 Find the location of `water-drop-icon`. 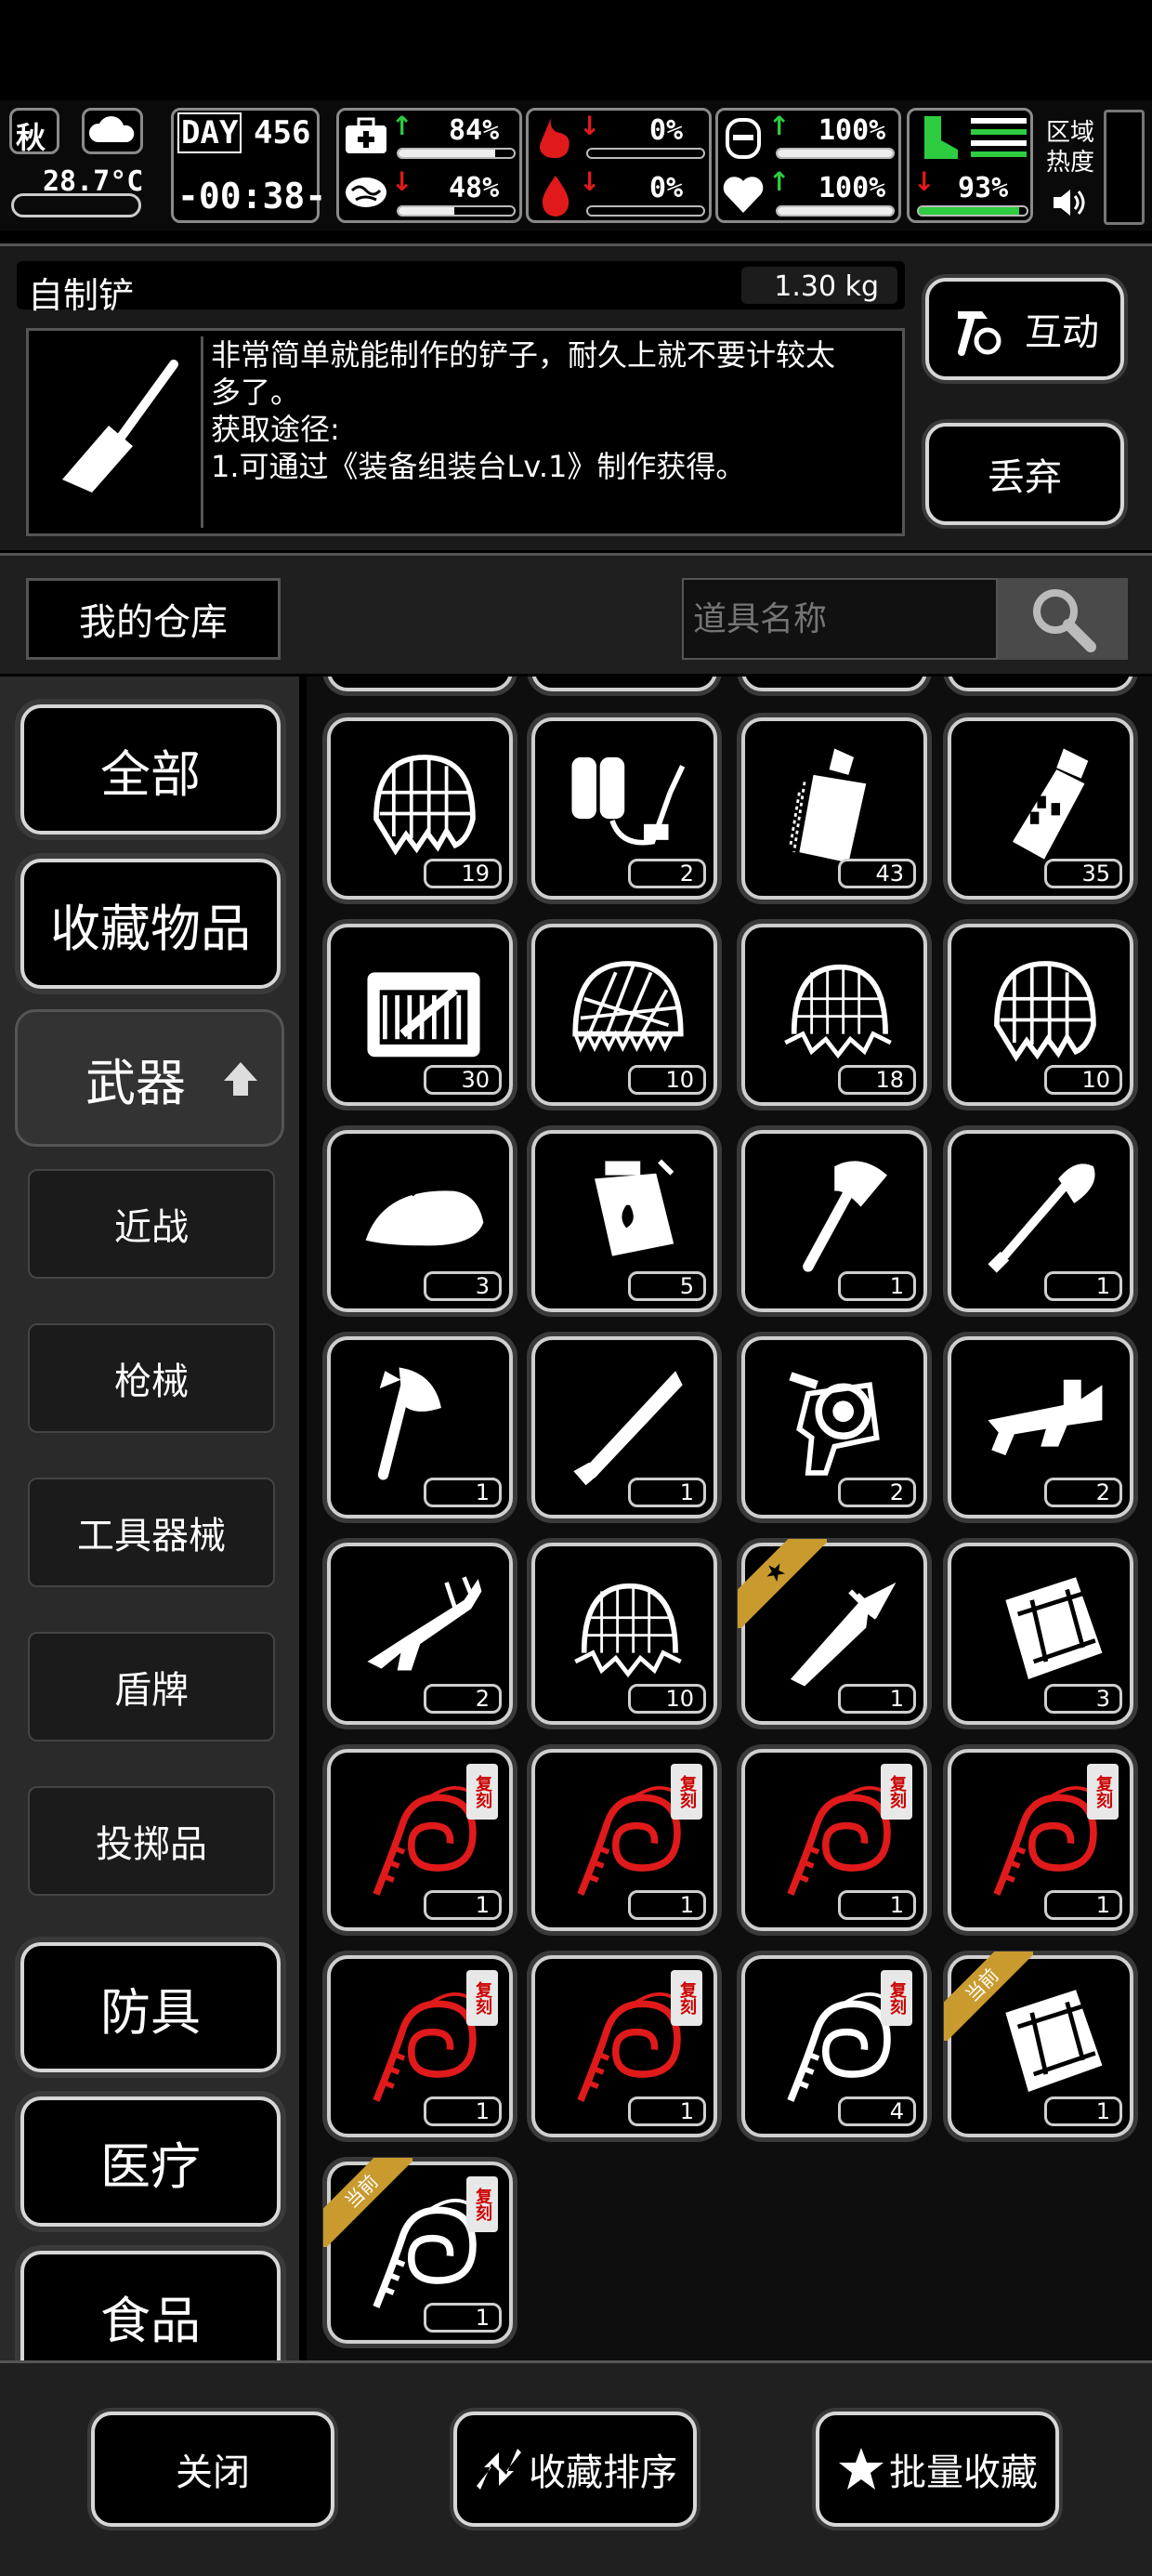

water-drop-icon is located at coordinates (555, 196).